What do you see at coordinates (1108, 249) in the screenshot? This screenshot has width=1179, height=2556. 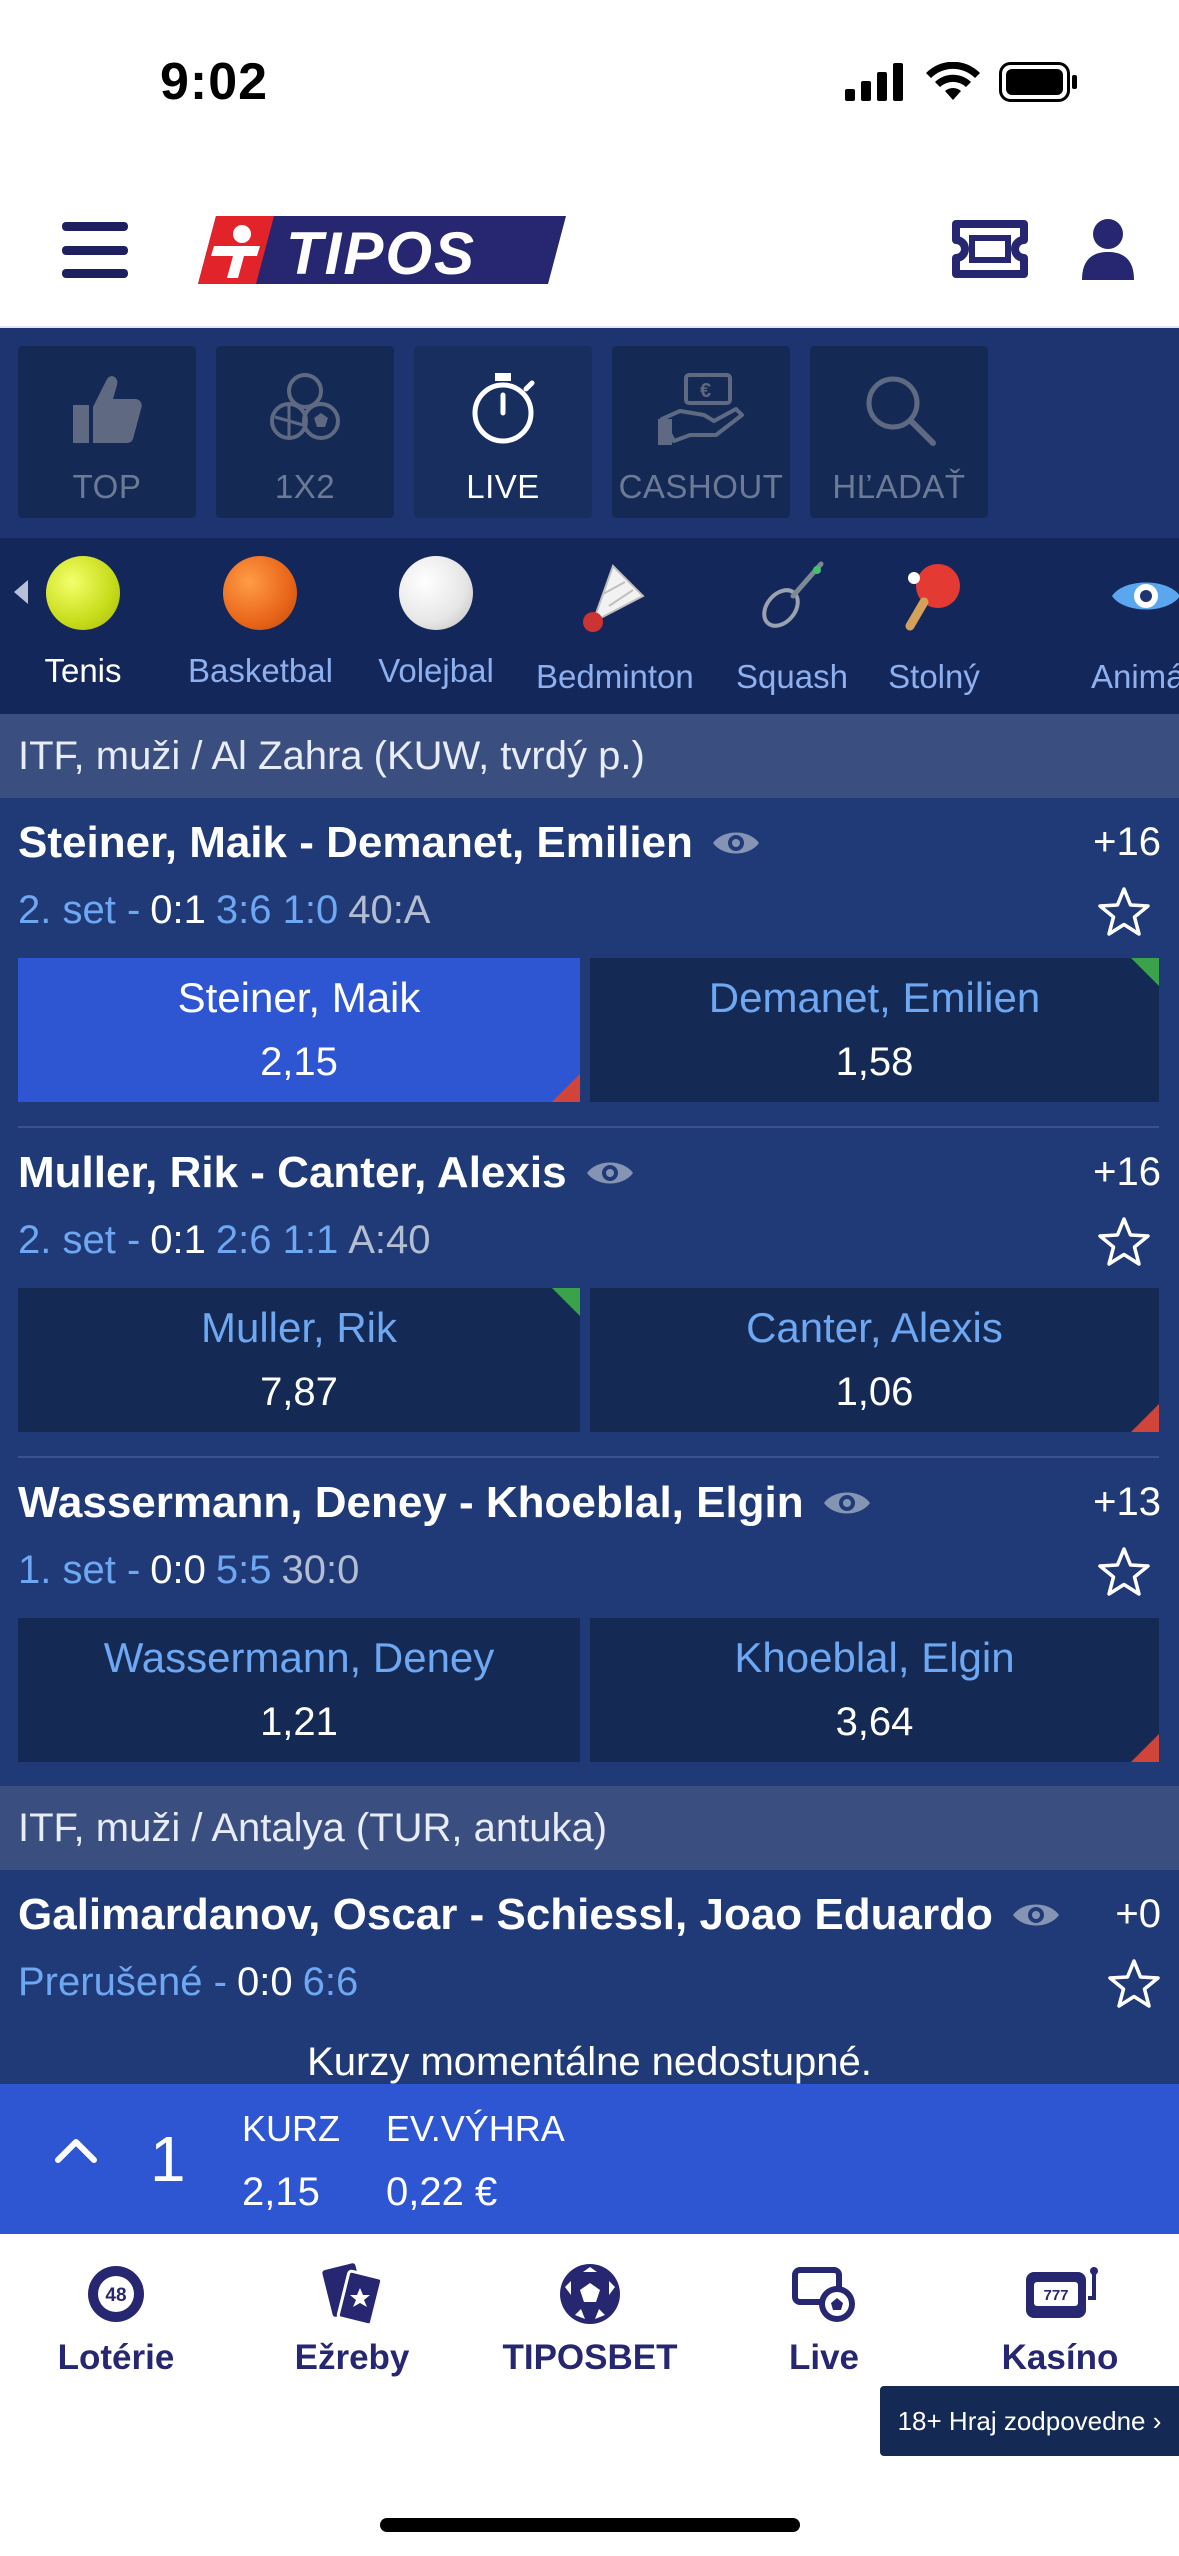 I see `user-account-icon` at bounding box center [1108, 249].